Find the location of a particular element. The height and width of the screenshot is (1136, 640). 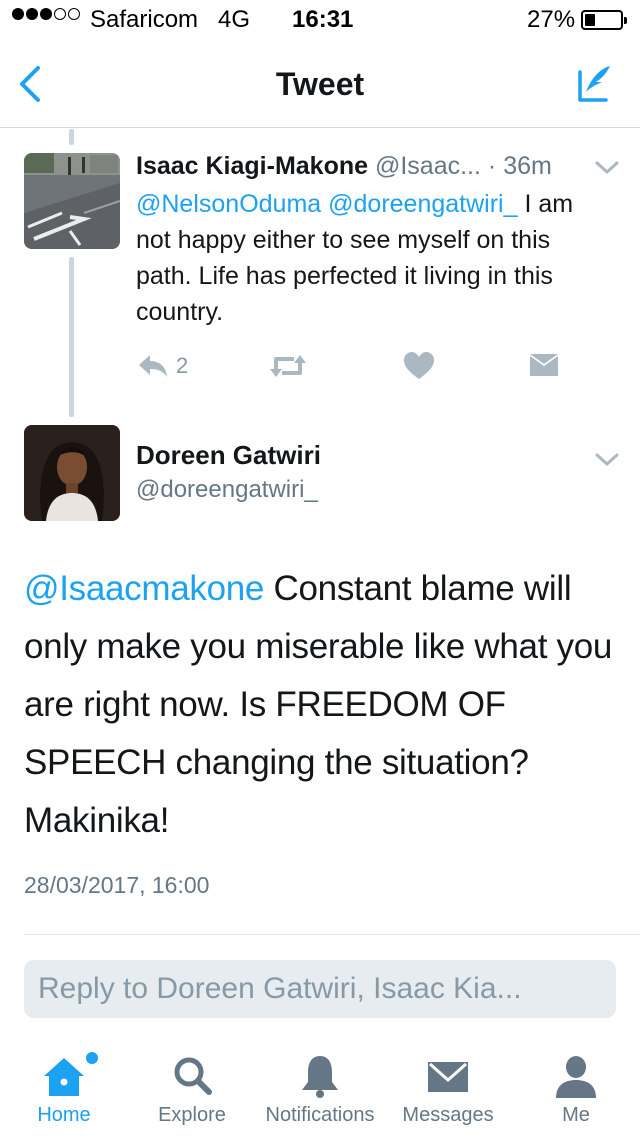

carrier-name: Safaricom is located at coordinates (144, 19).